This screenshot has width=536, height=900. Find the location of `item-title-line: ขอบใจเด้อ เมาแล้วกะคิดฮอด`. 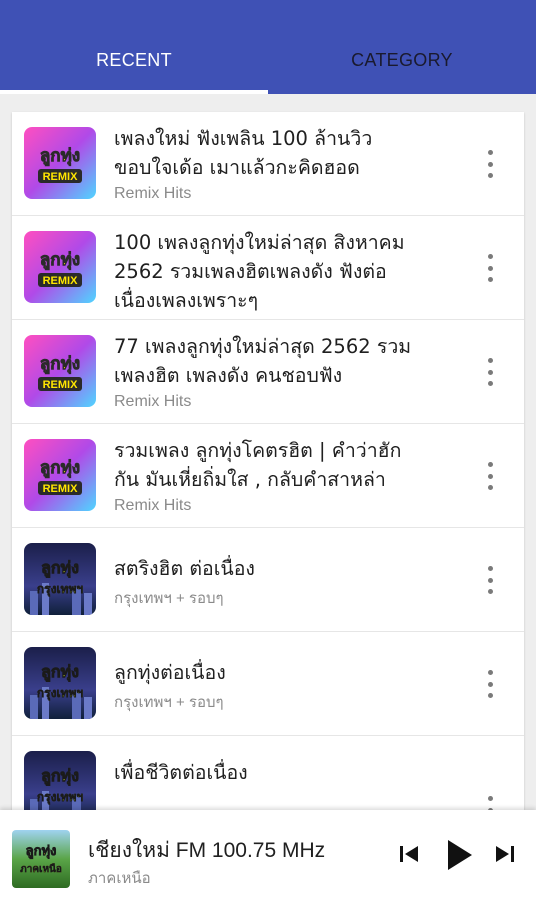

item-title-line: ขอบใจเด้อ เมาแล้วกะคิดฮอด is located at coordinates (237, 167).